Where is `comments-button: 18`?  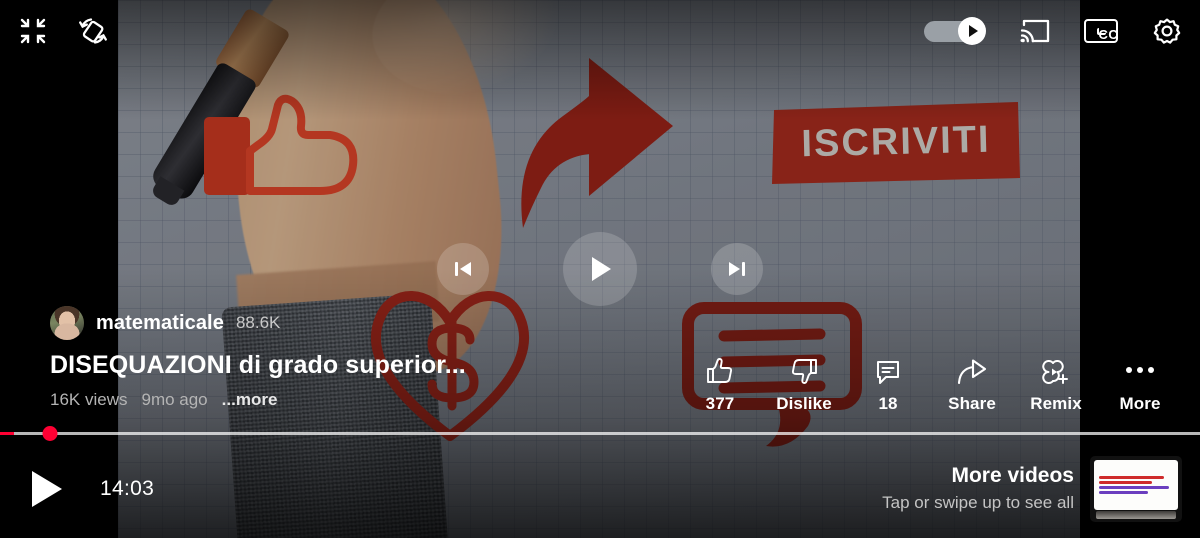 comments-button: 18 is located at coordinates (888, 384).